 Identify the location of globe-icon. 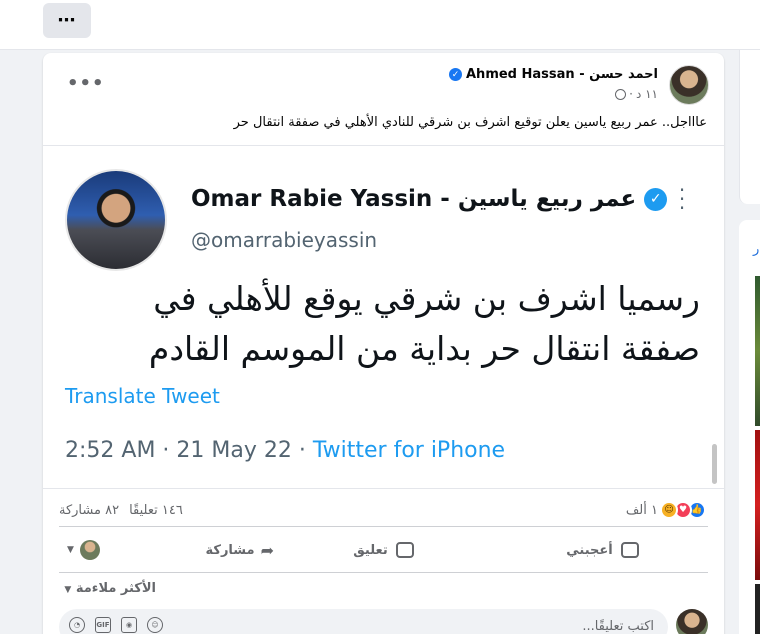
(621, 94).